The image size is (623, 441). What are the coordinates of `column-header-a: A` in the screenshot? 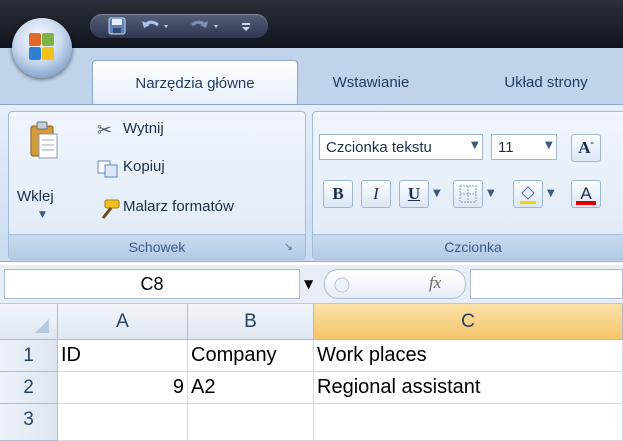 It's located at (123, 322).